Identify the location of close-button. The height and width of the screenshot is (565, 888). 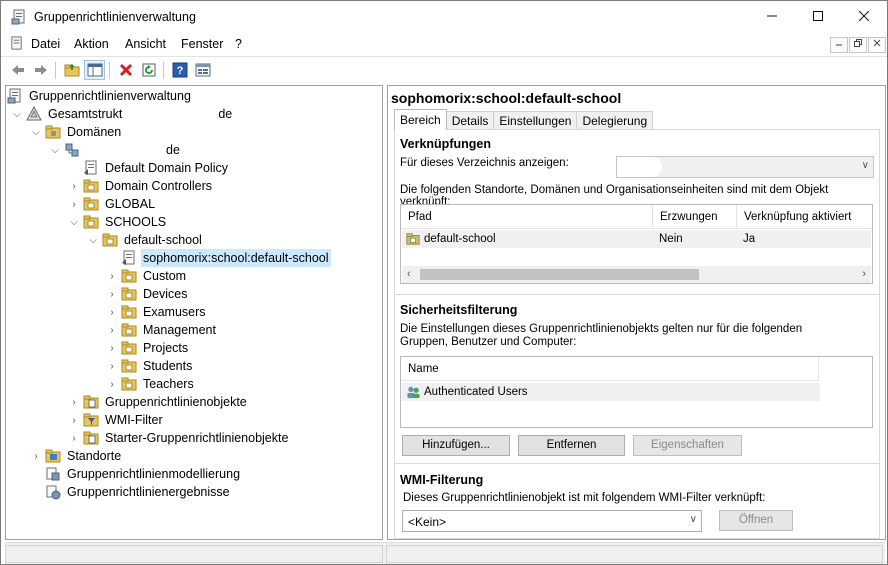
(864, 16).